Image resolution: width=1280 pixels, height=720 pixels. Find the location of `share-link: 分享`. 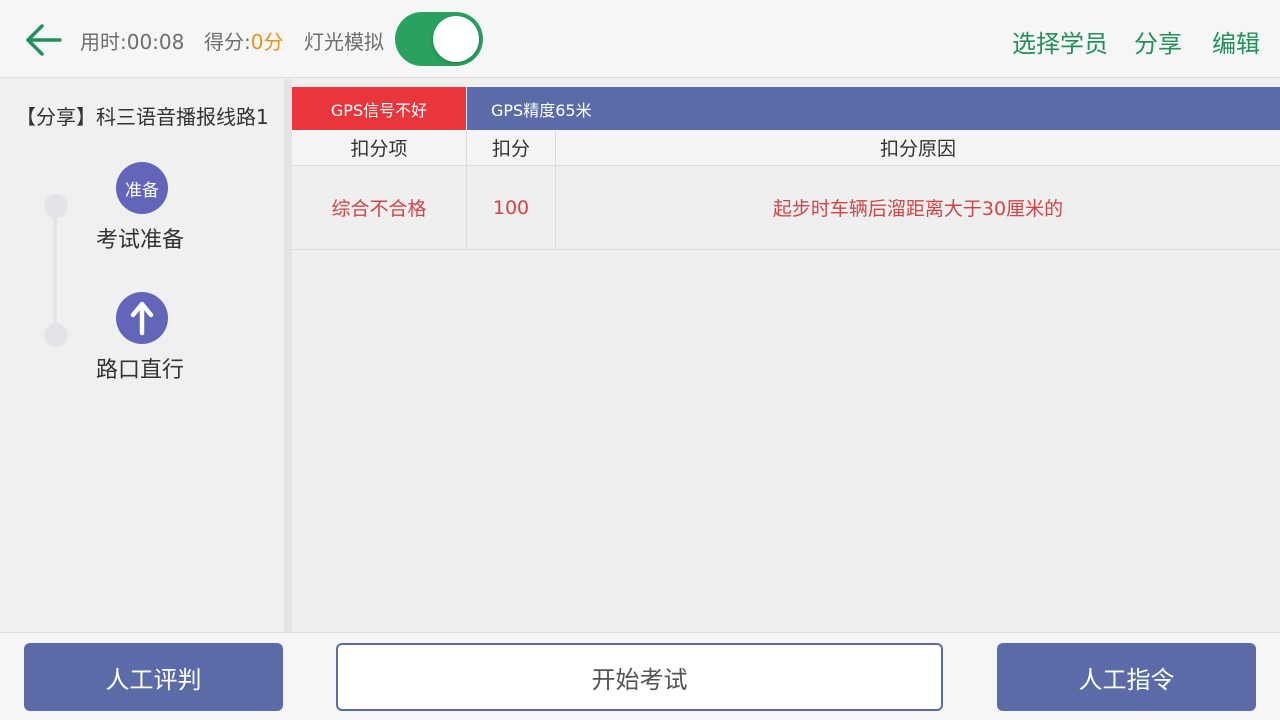

share-link: 分享 is located at coordinates (1158, 41).